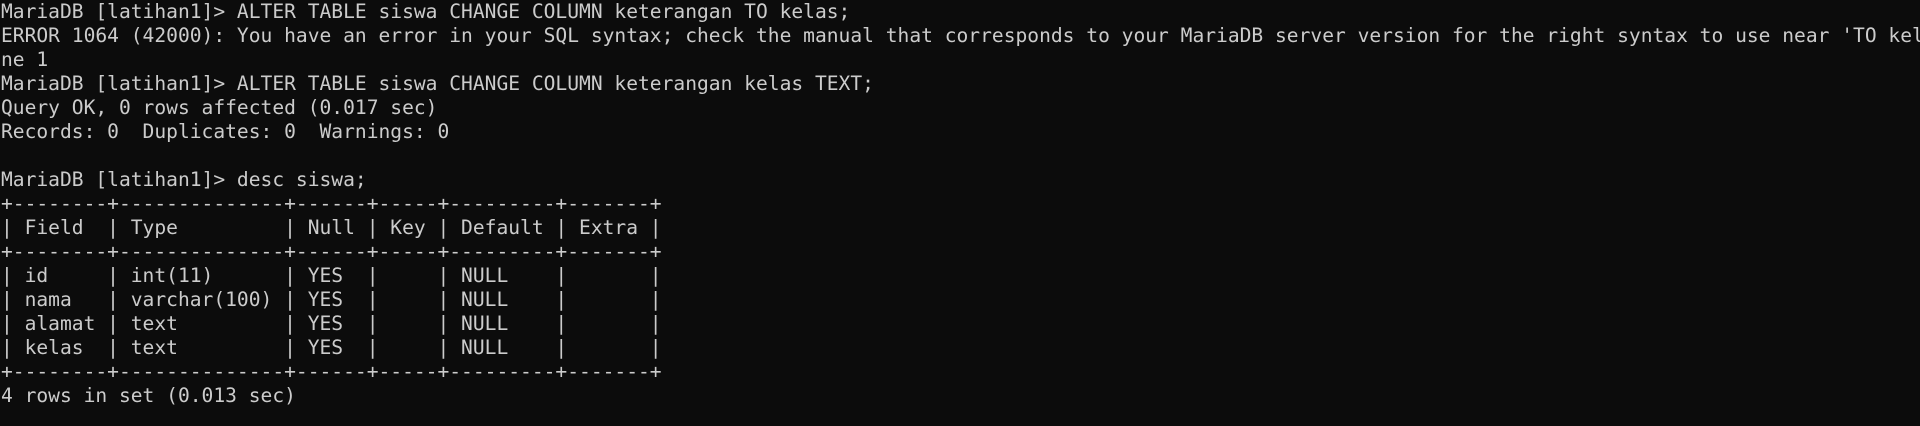  I want to click on error-message-line-wrap: ne 1, so click(25, 59).